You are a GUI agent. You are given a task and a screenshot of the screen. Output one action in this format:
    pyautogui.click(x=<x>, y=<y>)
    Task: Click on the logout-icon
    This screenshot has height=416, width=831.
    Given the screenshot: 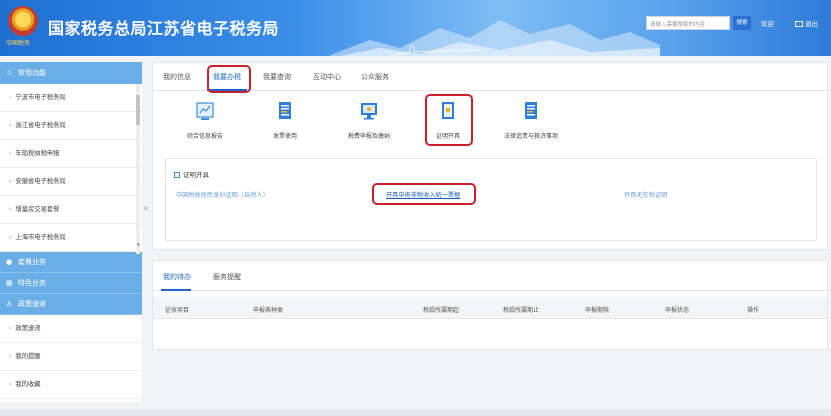 What is the action you would take?
    pyautogui.click(x=799, y=24)
    